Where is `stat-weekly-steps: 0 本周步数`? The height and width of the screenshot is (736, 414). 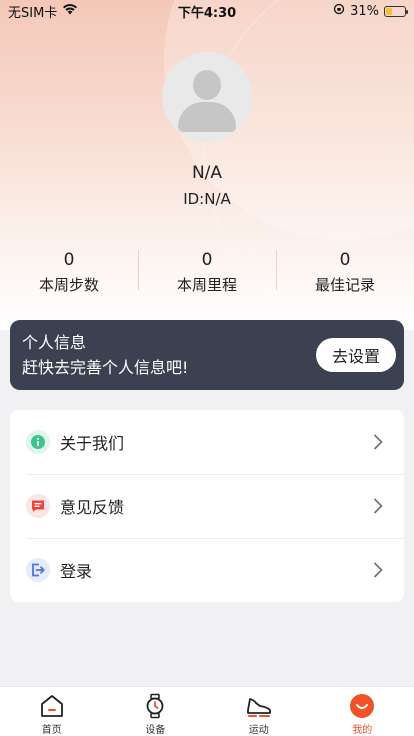 stat-weekly-steps: 0 本周步数 is located at coordinates (69, 273).